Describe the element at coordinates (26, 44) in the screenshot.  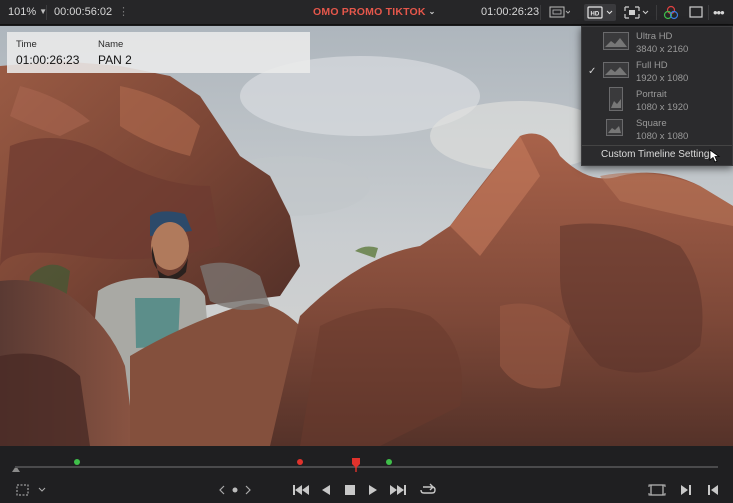
I see `time-label: Time` at that location.